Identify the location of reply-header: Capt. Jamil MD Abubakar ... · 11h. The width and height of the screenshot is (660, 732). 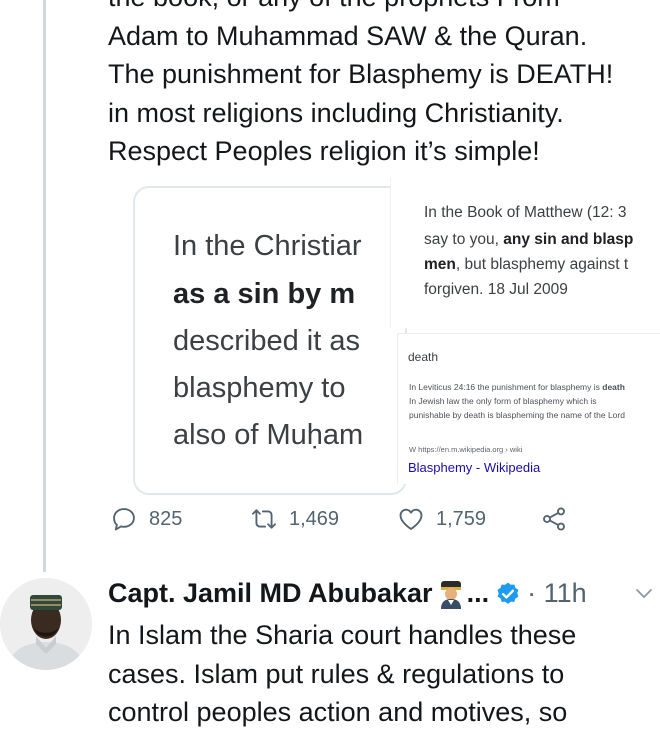
(347, 593).